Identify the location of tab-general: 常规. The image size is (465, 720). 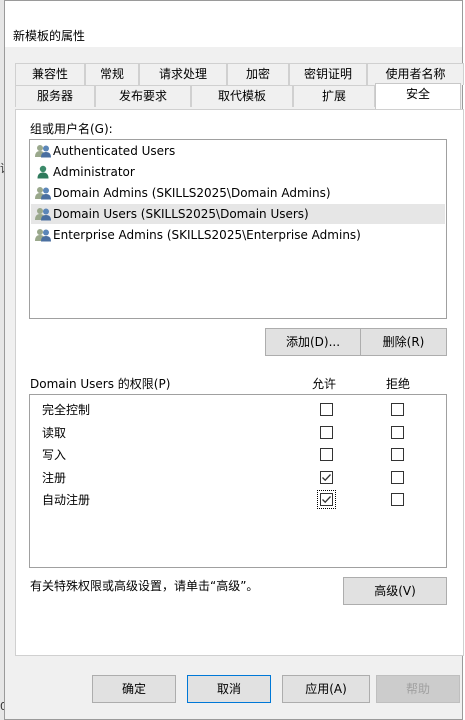
(112, 74).